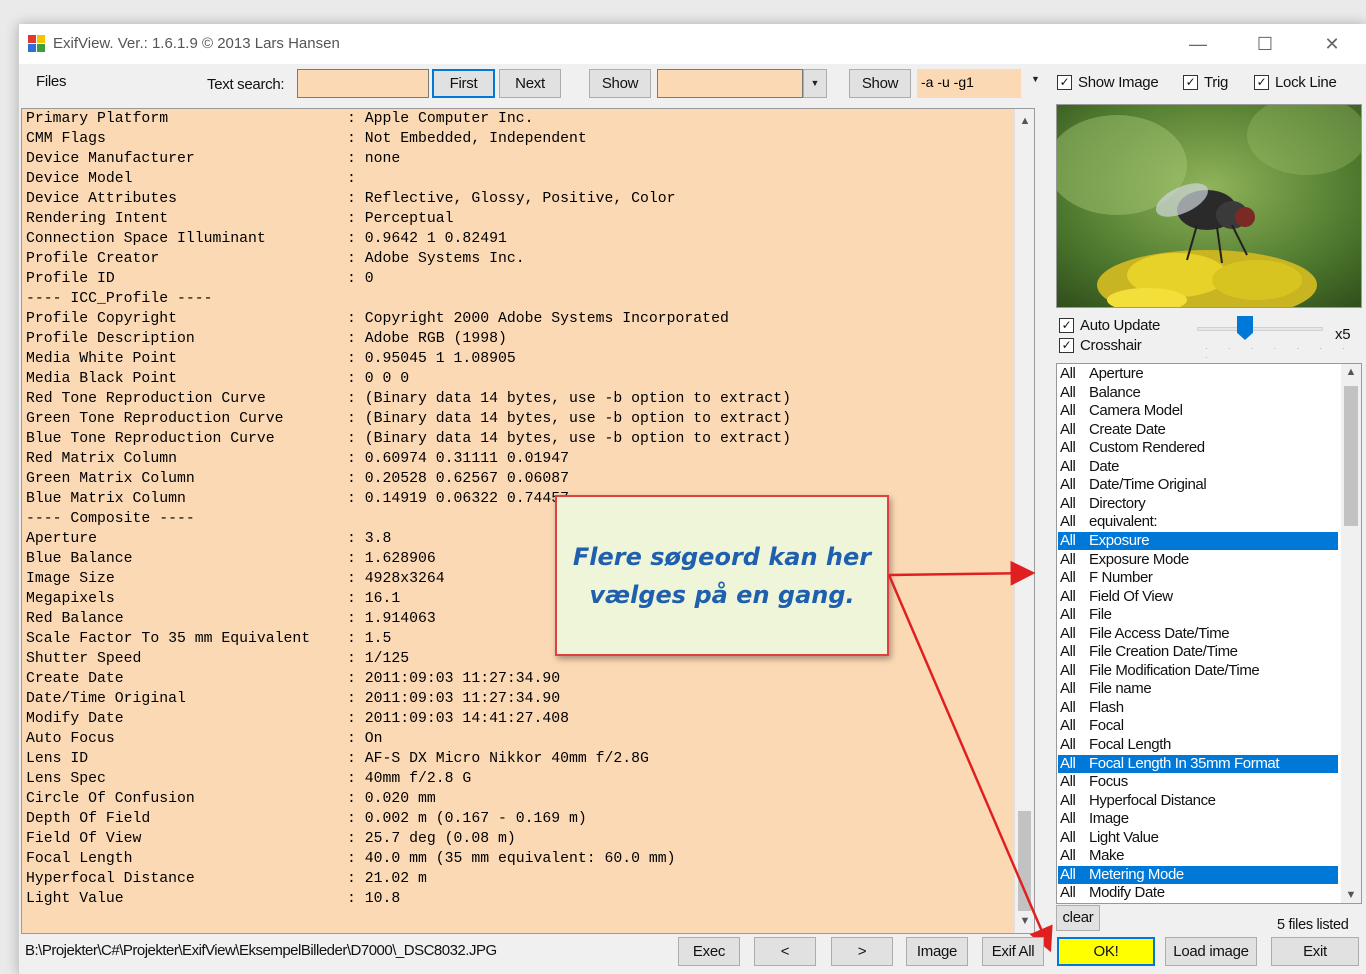 This screenshot has height=974, width=1366. What do you see at coordinates (862, 951) in the screenshot?
I see `next-file-button: >` at bounding box center [862, 951].